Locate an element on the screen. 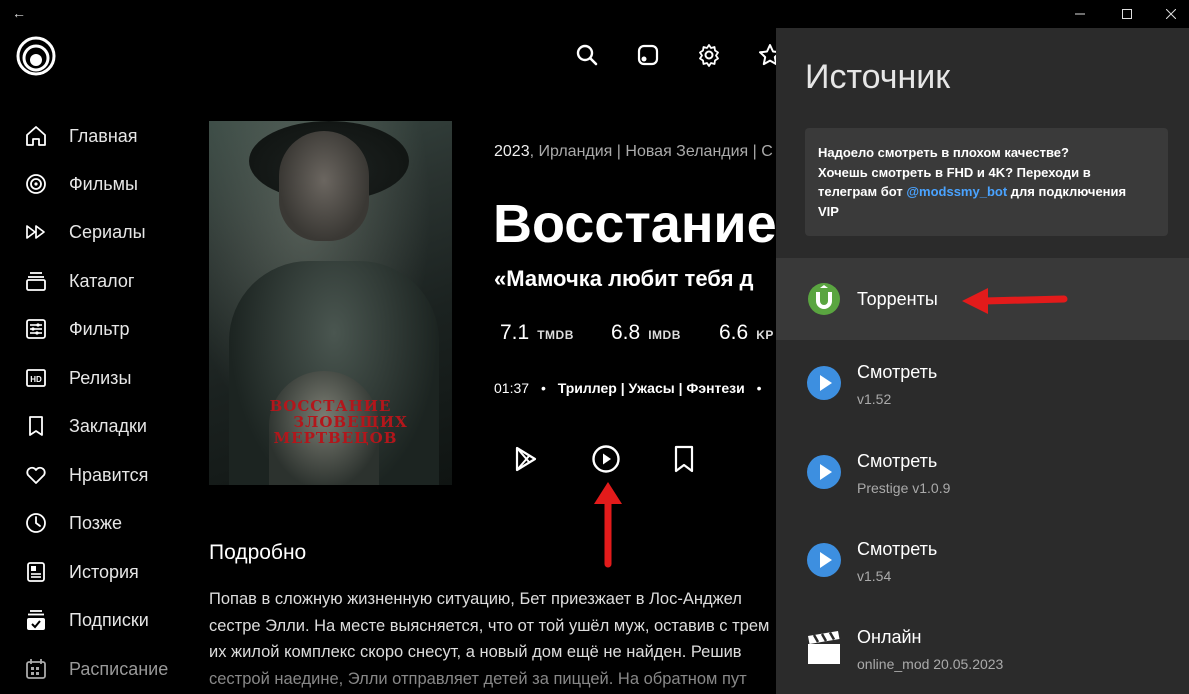 The width and height of the screenshot is (1189, 694). maximize-icon is located at coordinates (1127, 14).